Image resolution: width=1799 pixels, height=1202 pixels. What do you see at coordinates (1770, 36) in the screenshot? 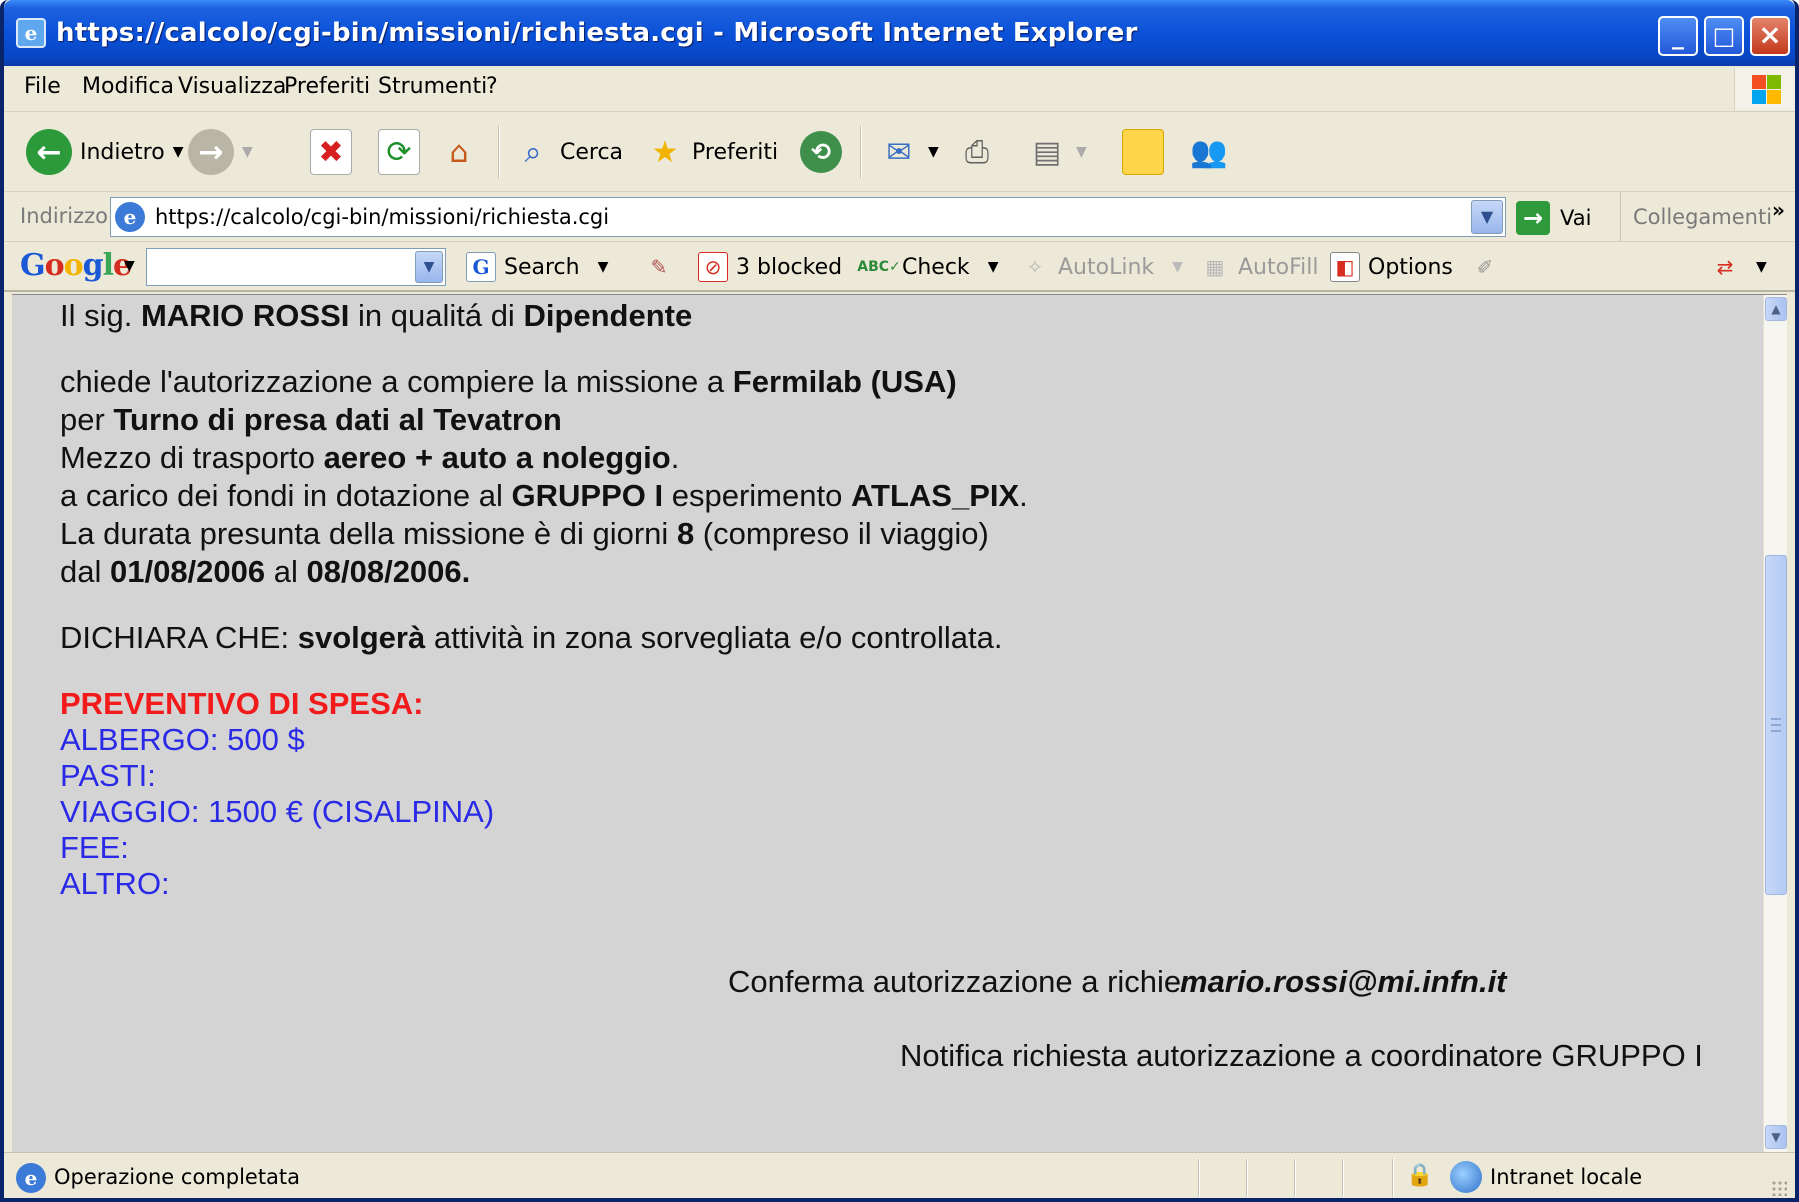
I see `close-button: ×` at bounding box center [1770, 36].